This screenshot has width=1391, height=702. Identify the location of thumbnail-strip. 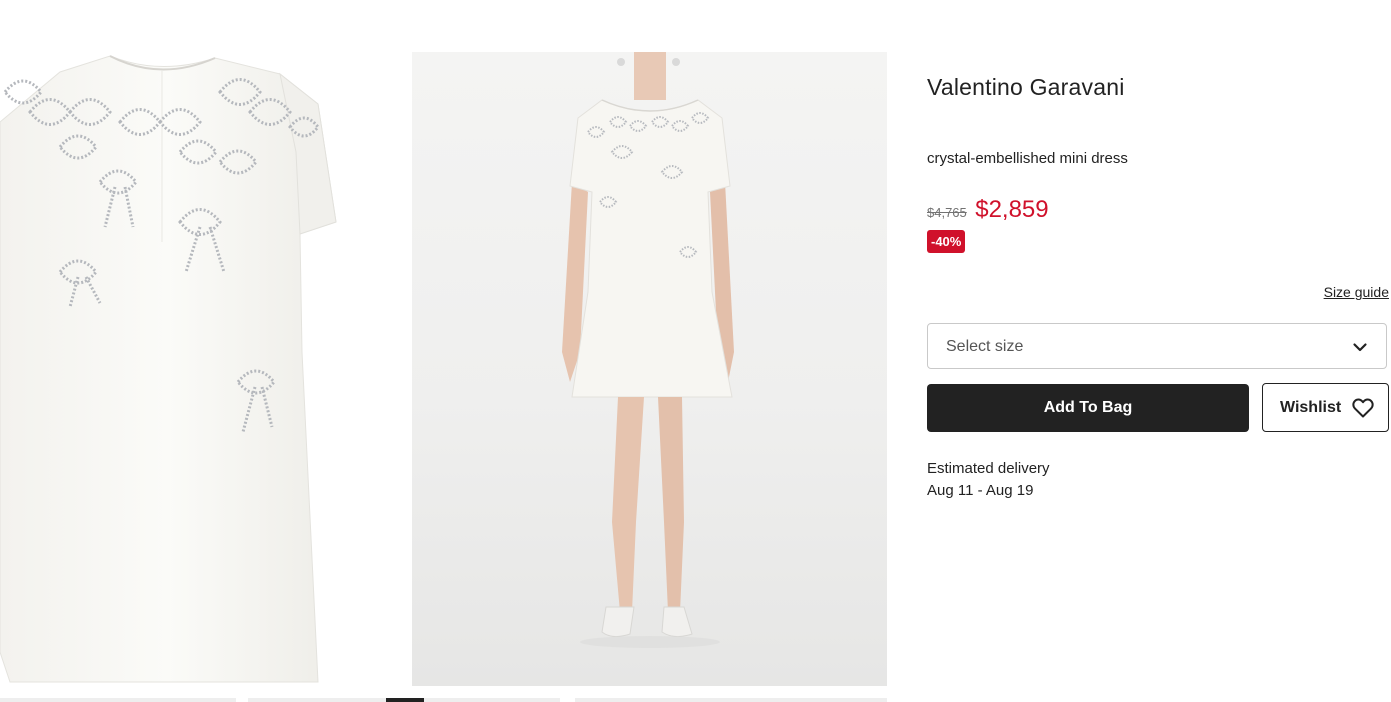
(443, 700).